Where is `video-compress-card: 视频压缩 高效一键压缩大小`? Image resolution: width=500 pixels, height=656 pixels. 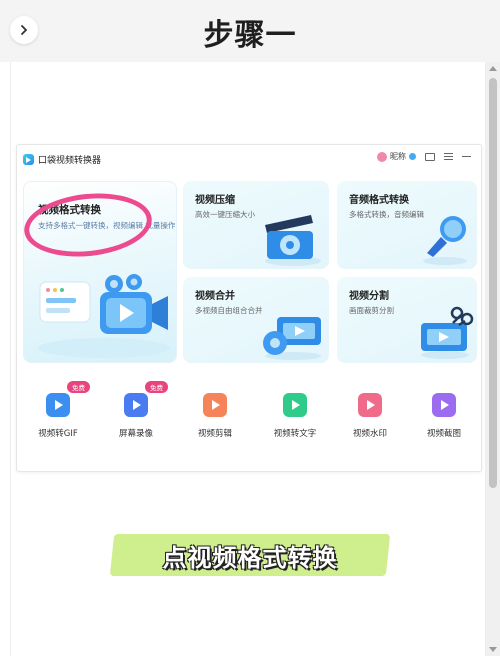
video-compress-card: 视频压缩 高效一键压缩大小 is located at coordinates (256, 225).